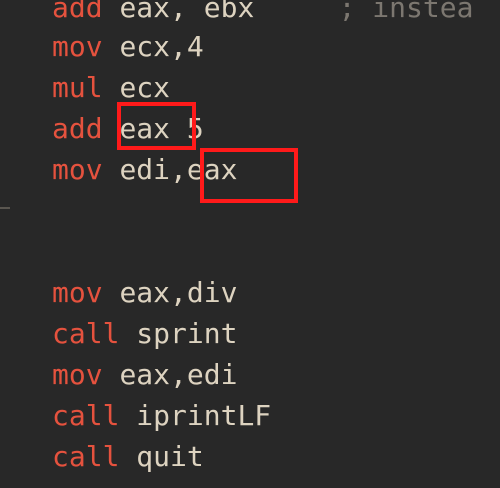 The width and height of the screenshot is (500, 488). What do you see at coordinates (262, 13) in the screenshot?
I see `code-line-1: add eax, ebx ; instea` at bounding box center [262, 13].